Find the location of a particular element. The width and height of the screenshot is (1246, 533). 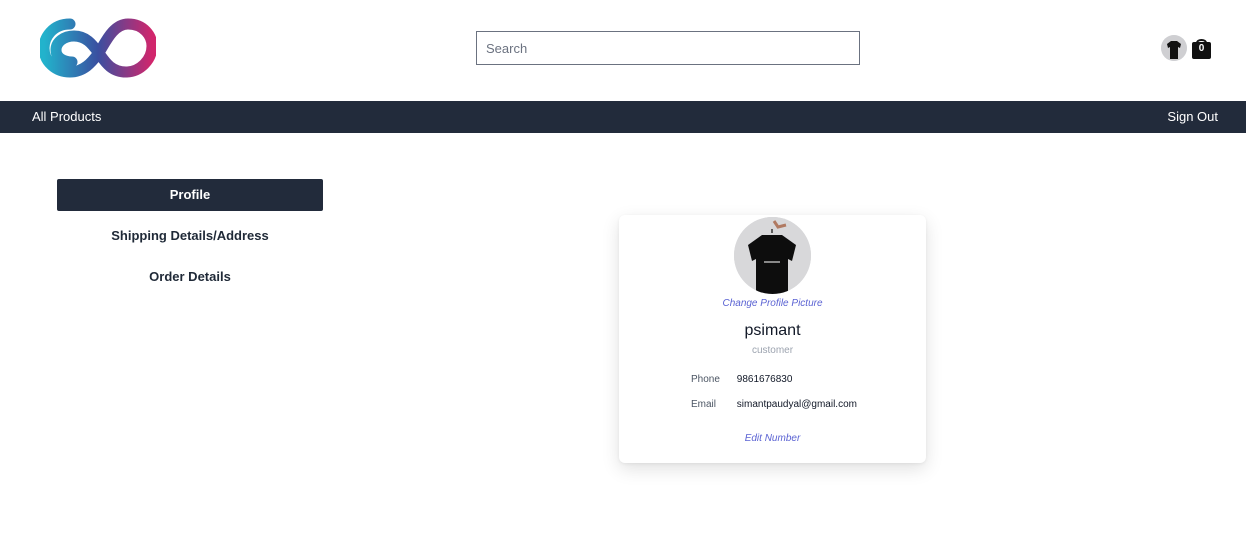

phone-row: Phone 9861676830 is located at coordinates (741, 379).